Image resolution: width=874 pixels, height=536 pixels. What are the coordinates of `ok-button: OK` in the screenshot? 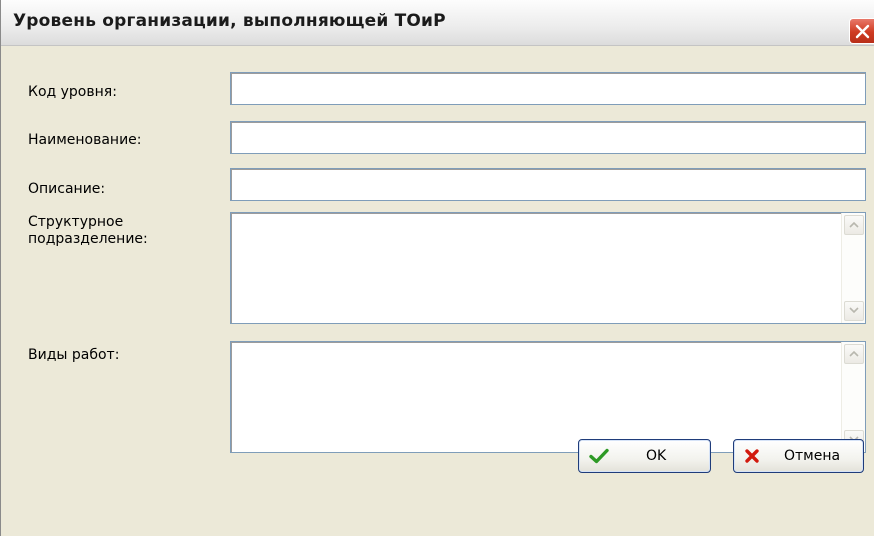 It's located at (644, 456).